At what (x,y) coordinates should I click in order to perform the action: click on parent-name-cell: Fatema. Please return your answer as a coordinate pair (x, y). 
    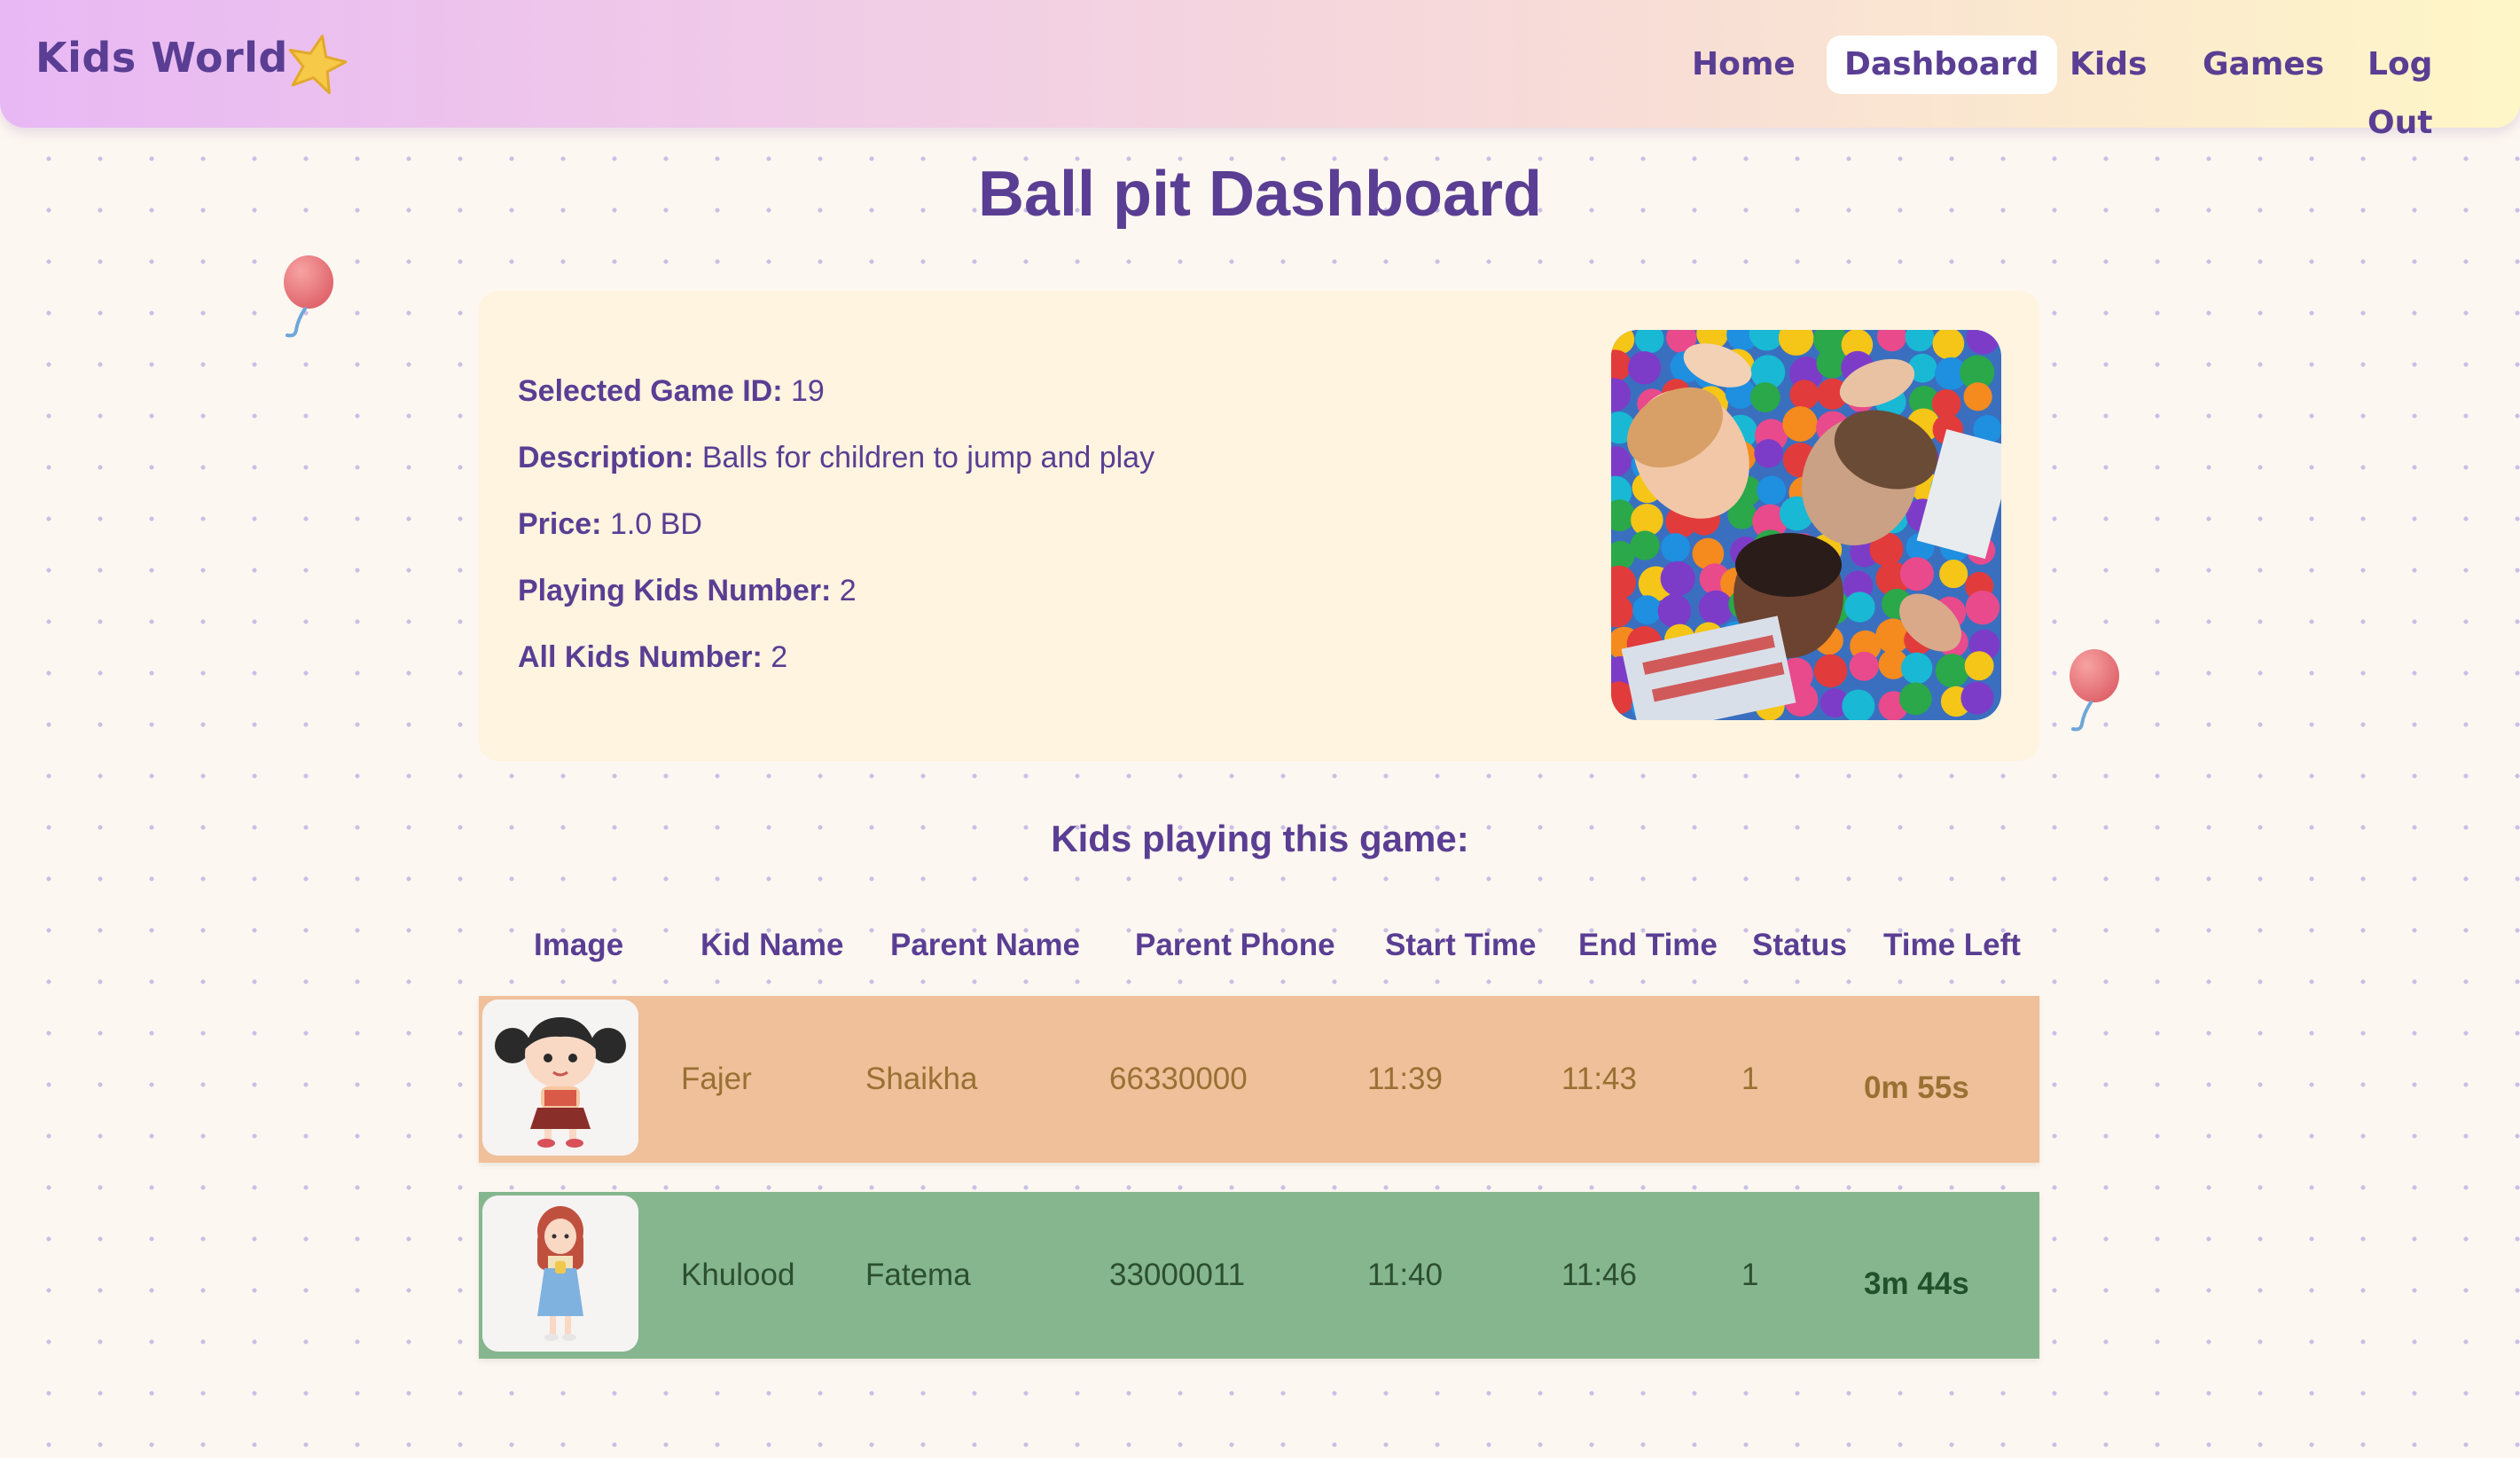
    Looking at the image, I should click on (918, 1275).